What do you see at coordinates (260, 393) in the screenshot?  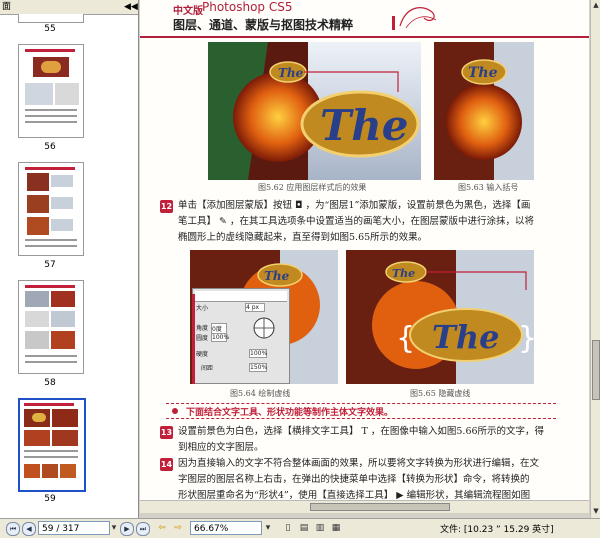 I see `figure-5-64-caption: 图5.64 绘制虚线` at bounding box center [260, 393].